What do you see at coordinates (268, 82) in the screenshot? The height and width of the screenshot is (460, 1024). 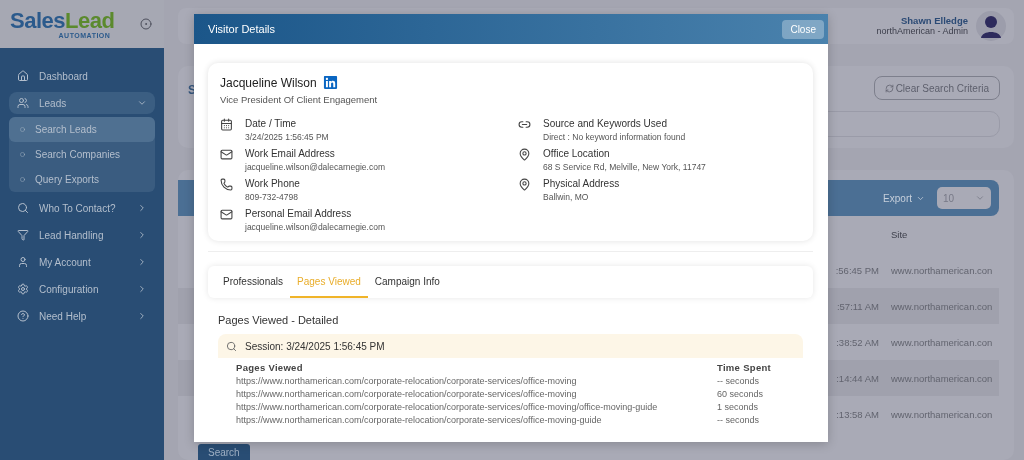 I see `visitor-name: Jacqueline Wilson` at bounding box center [268, 82].